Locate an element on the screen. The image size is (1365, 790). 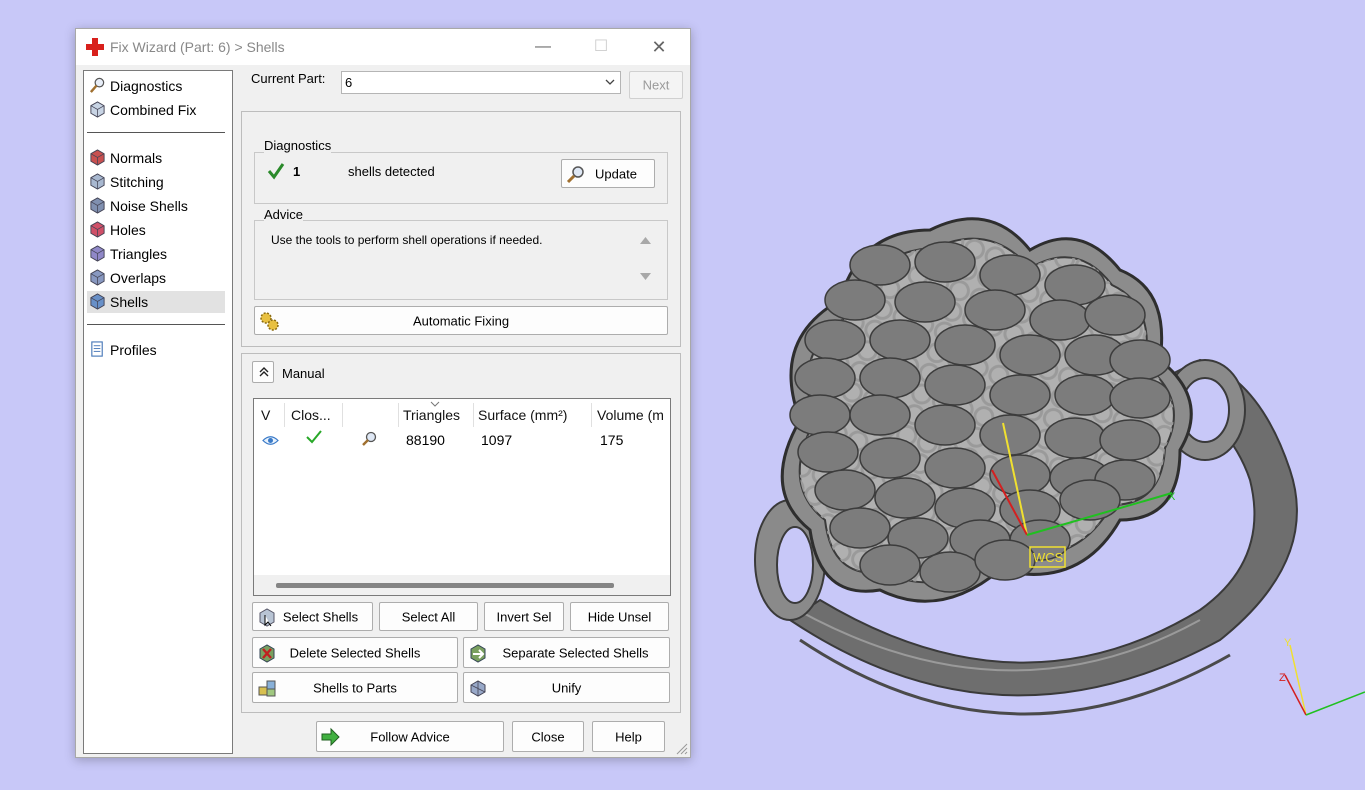
minimize-button: — is located at coordinates (543, 47).